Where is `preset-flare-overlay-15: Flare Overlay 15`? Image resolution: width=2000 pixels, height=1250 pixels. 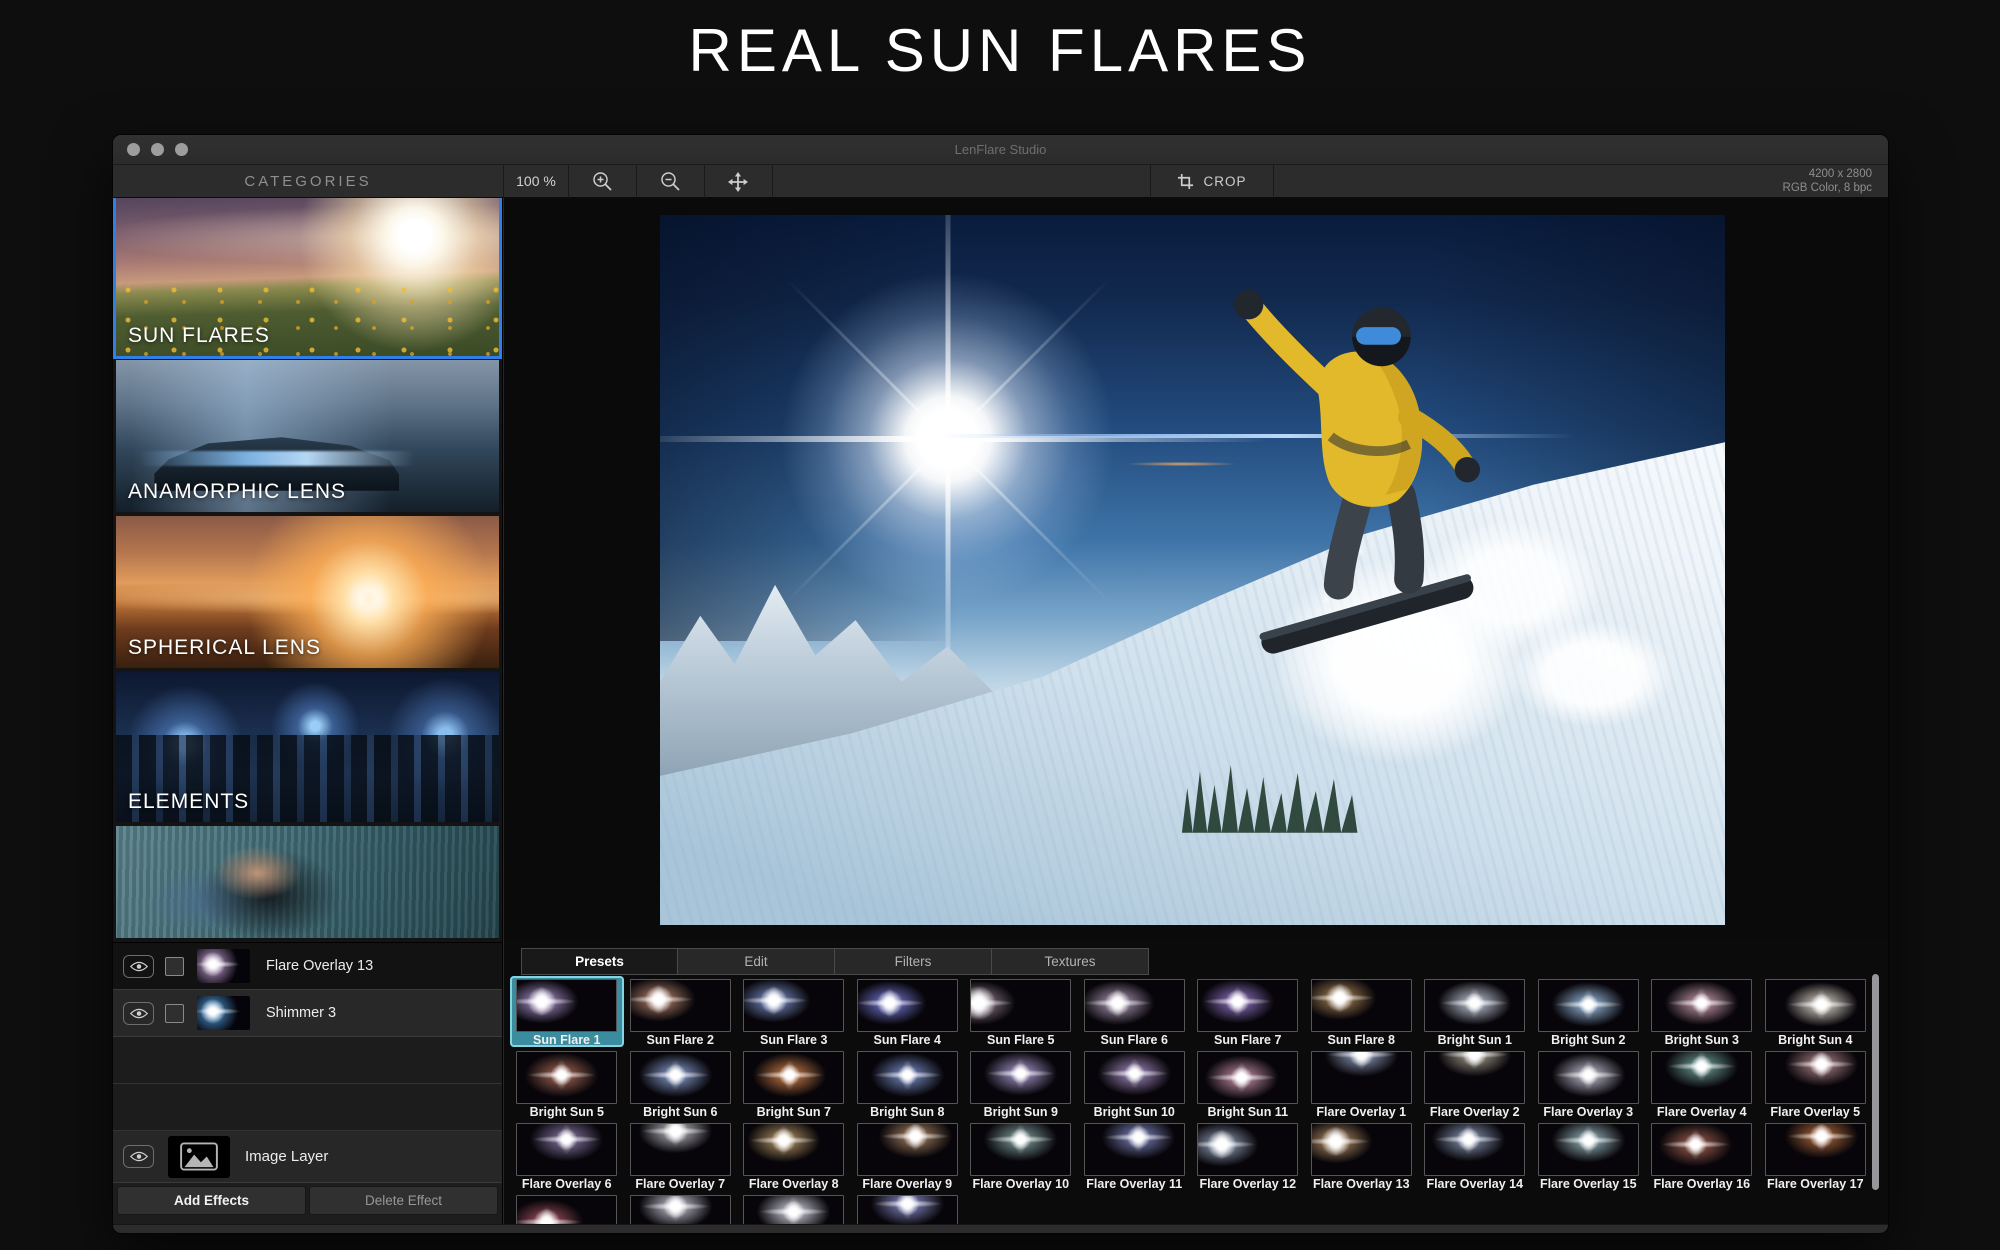
preset-flare-overlay-15: Flare Overlay 15 is located at coordinates (1589, 1155).